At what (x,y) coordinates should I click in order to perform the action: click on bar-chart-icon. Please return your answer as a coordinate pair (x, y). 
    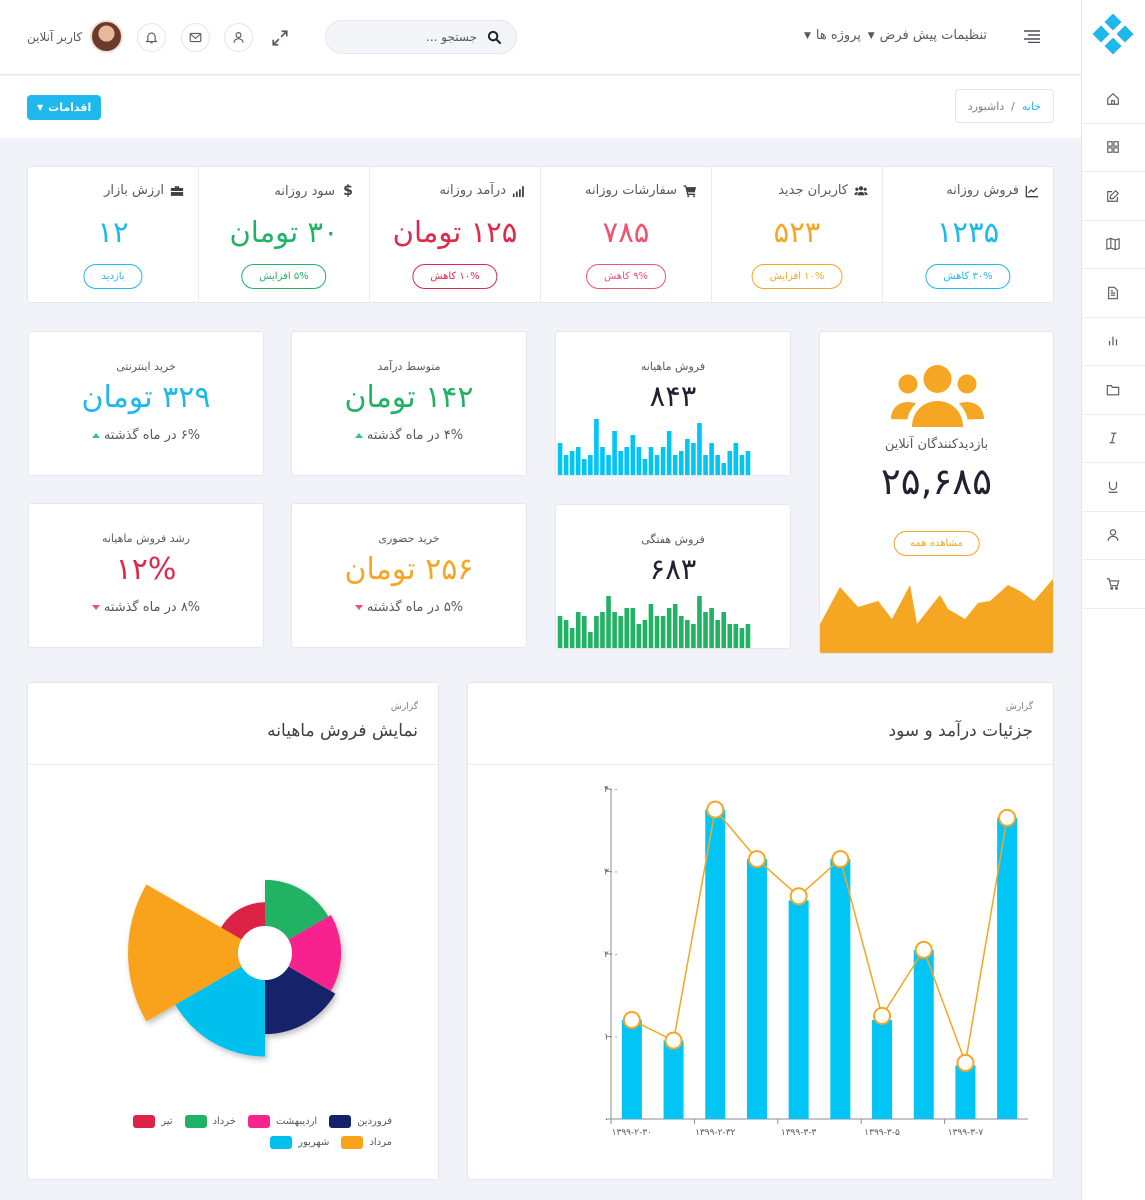
    Looking at the image, I should click on (1113, 342).